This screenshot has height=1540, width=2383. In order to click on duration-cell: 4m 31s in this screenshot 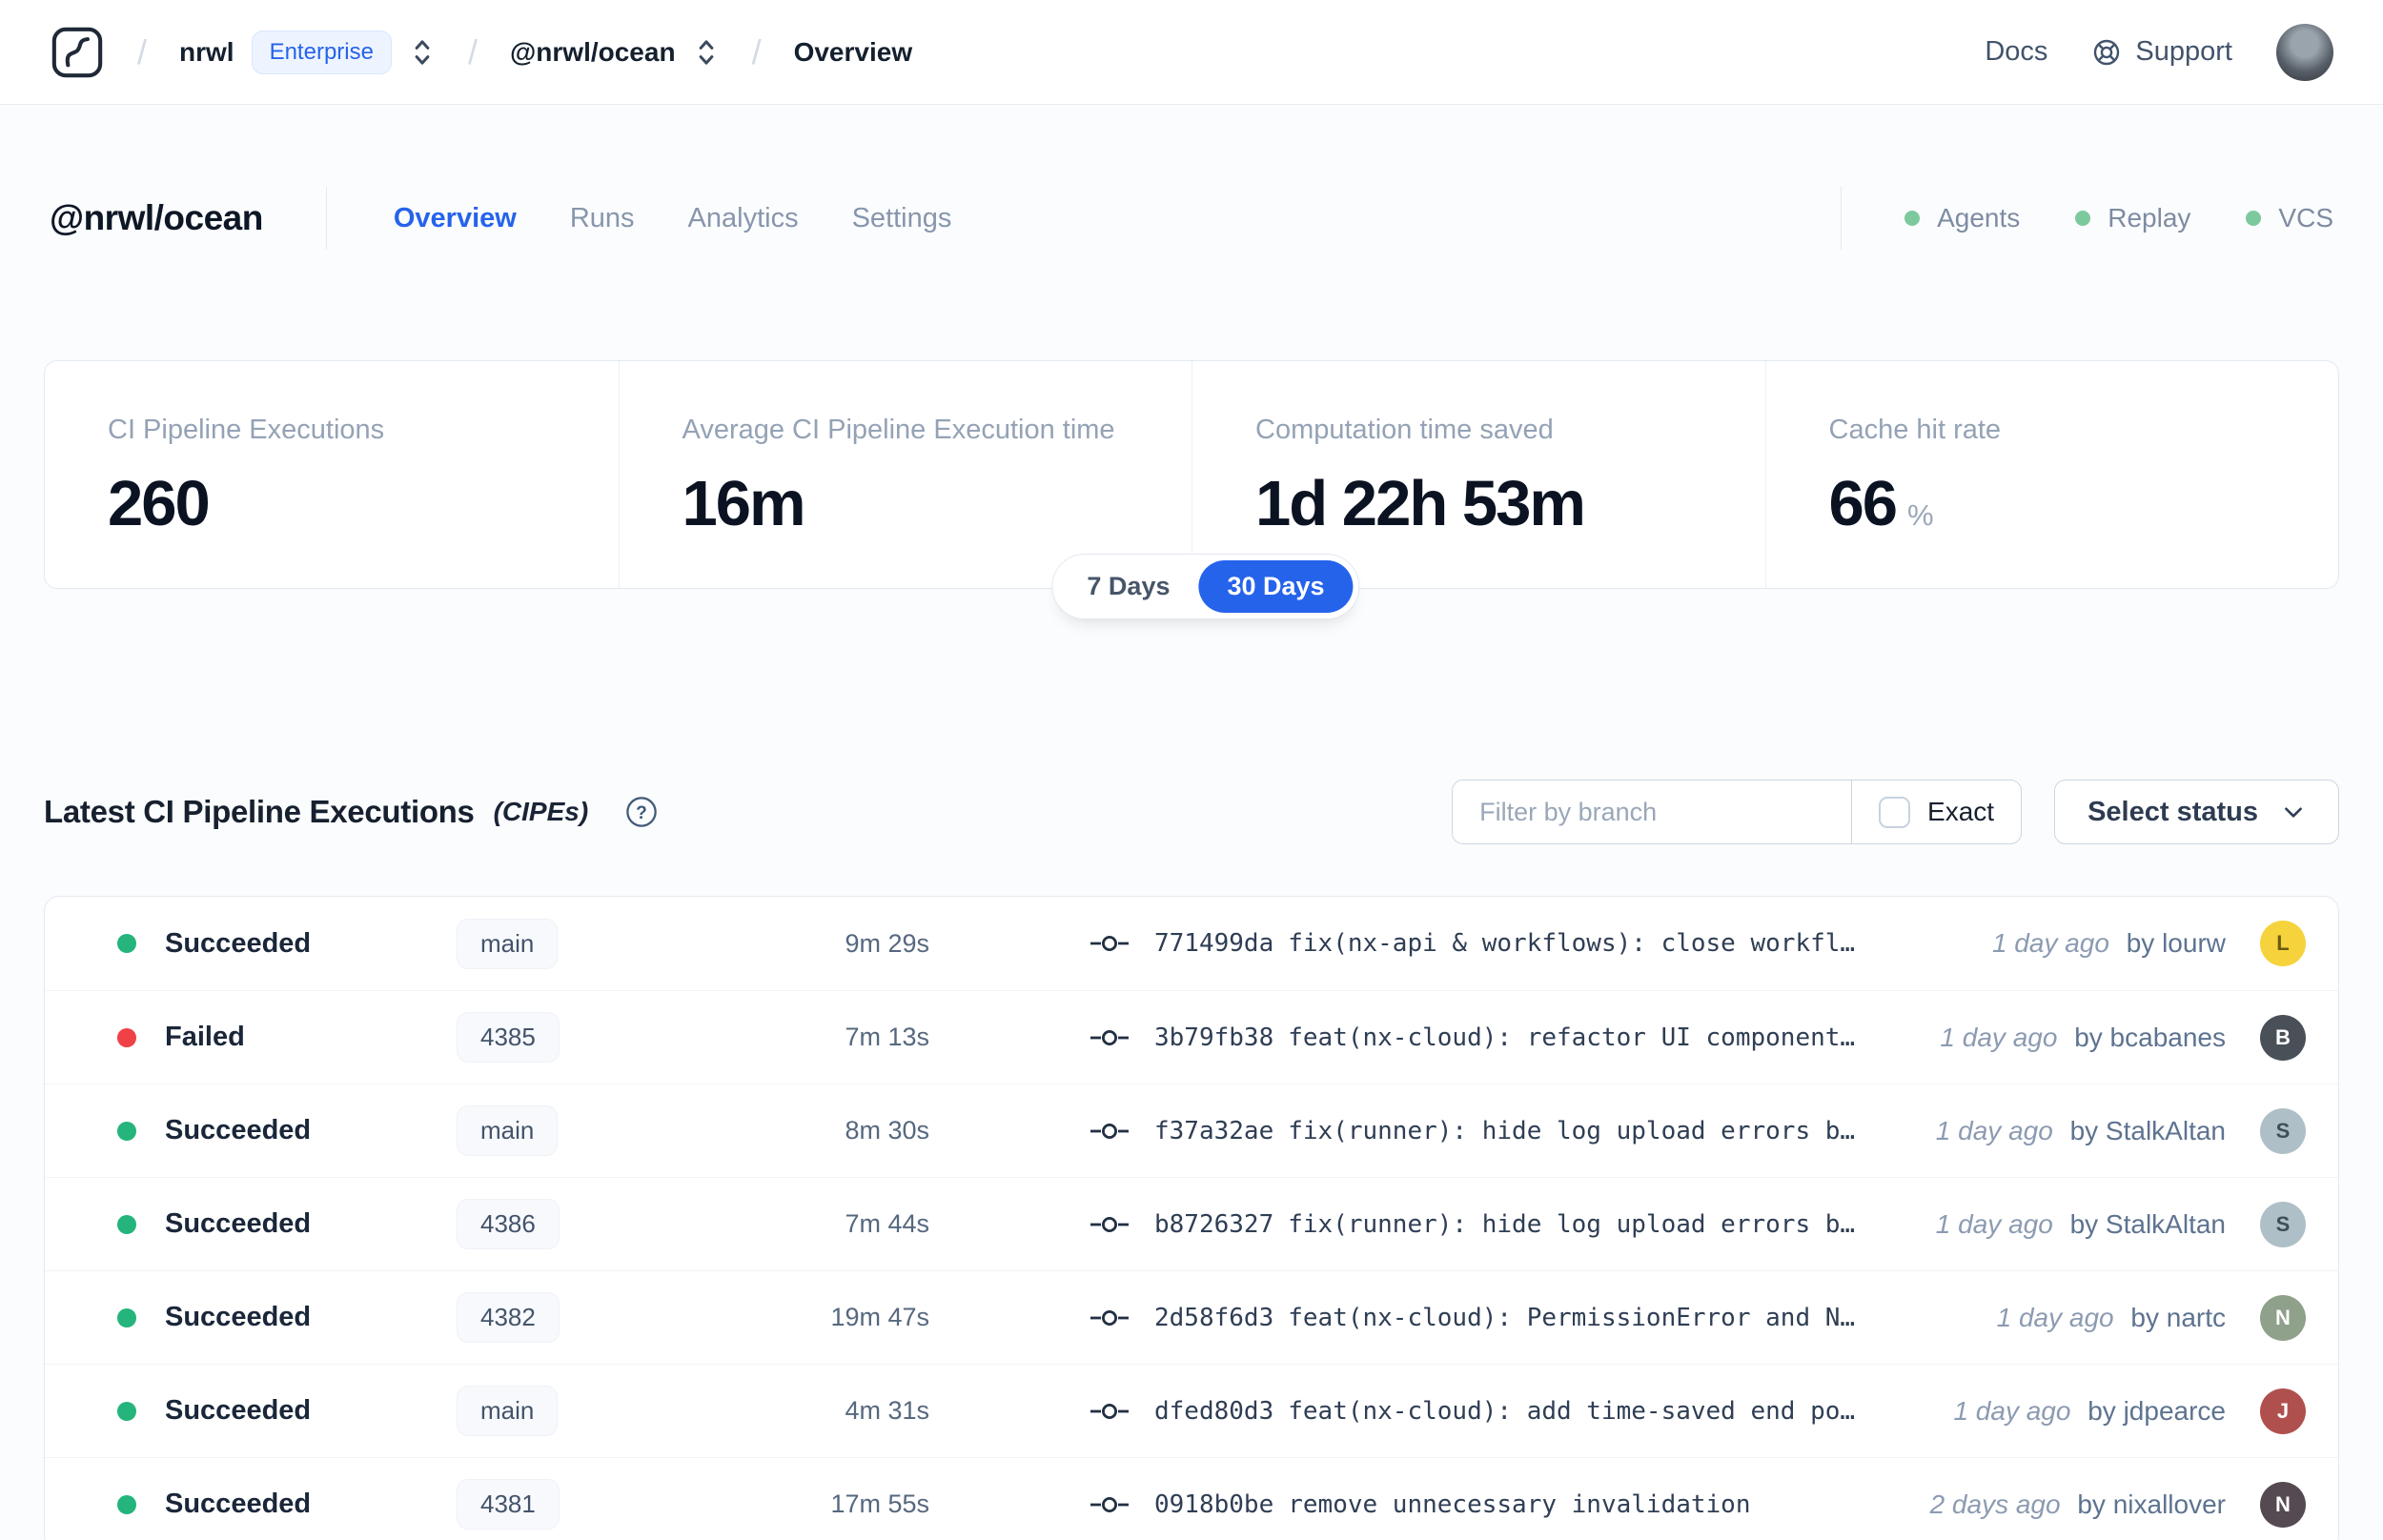, I will do `click(887, 1410)`.